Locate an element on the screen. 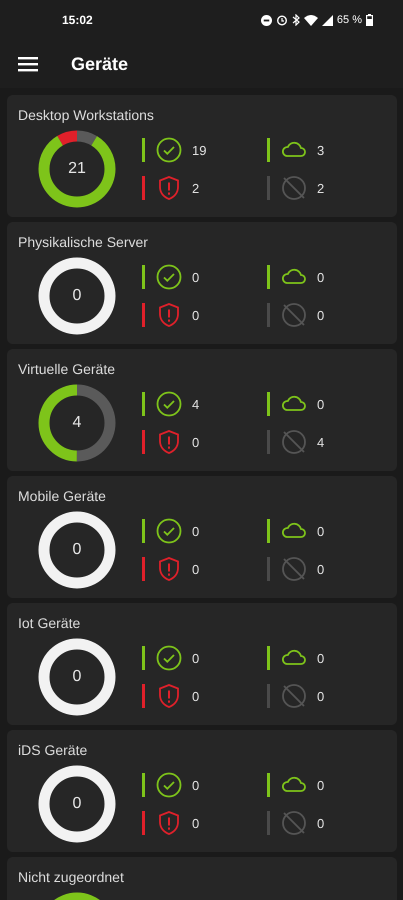  card-title: Nicht zugeordnet is located at coordinates (71, 877).